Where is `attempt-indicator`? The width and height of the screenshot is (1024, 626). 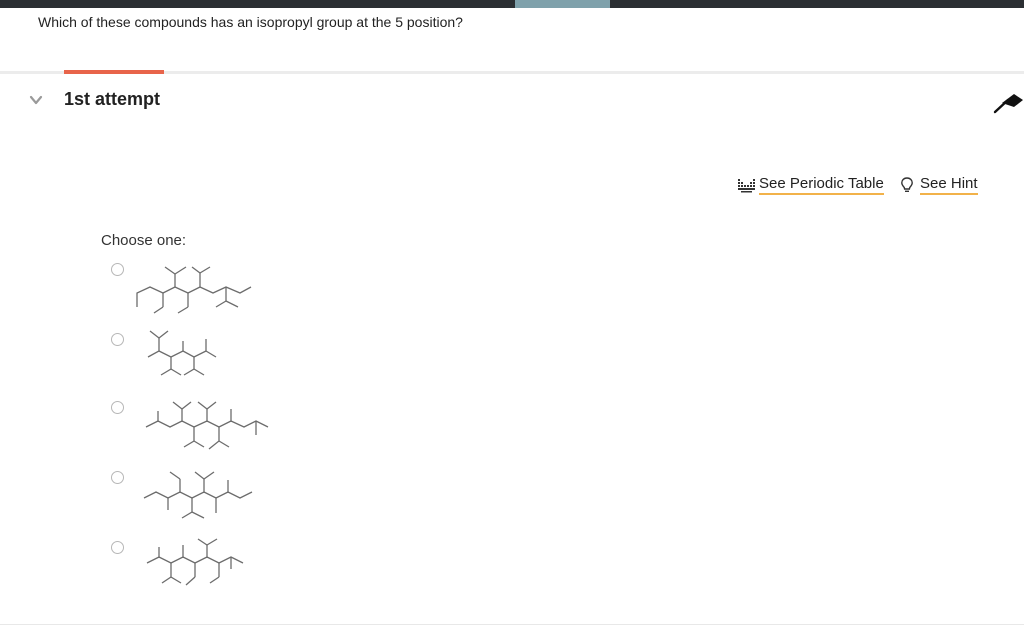
attempt-indicator is located at coordinates (114, 72).